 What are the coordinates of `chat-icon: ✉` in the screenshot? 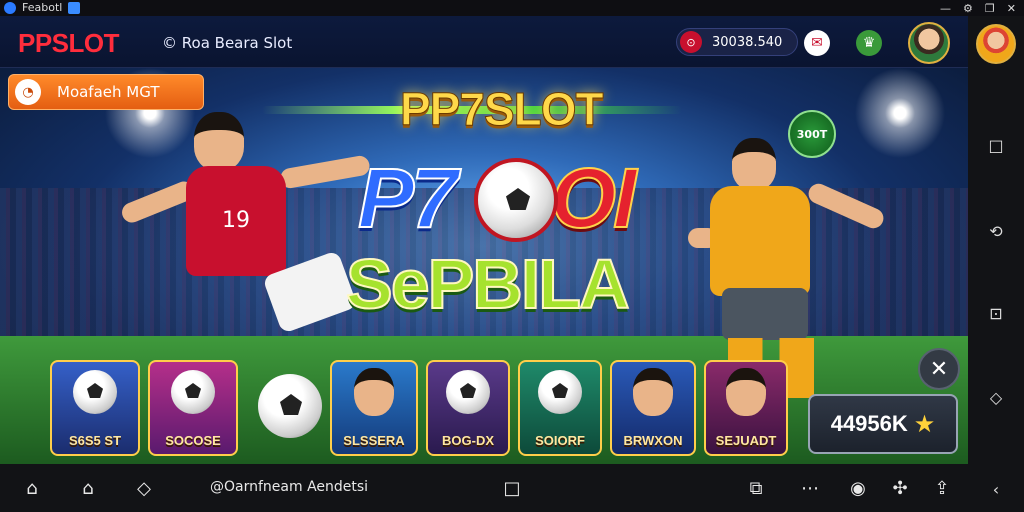 It's located at (817, 43).